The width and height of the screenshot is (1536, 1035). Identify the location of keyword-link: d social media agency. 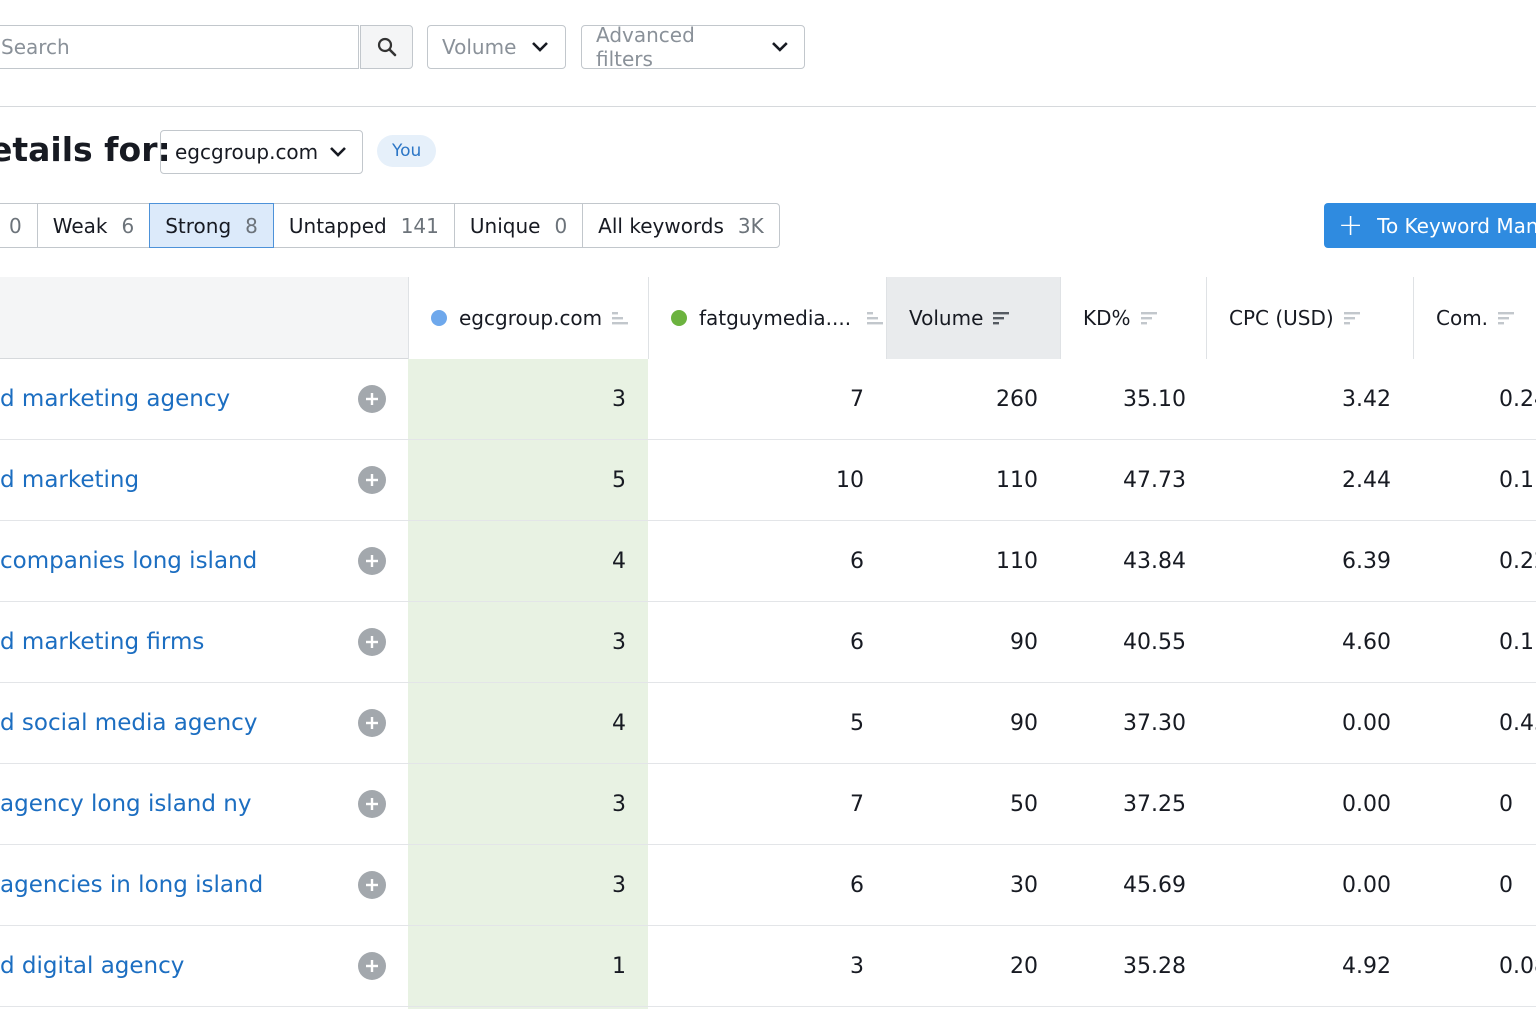
(128, 723).